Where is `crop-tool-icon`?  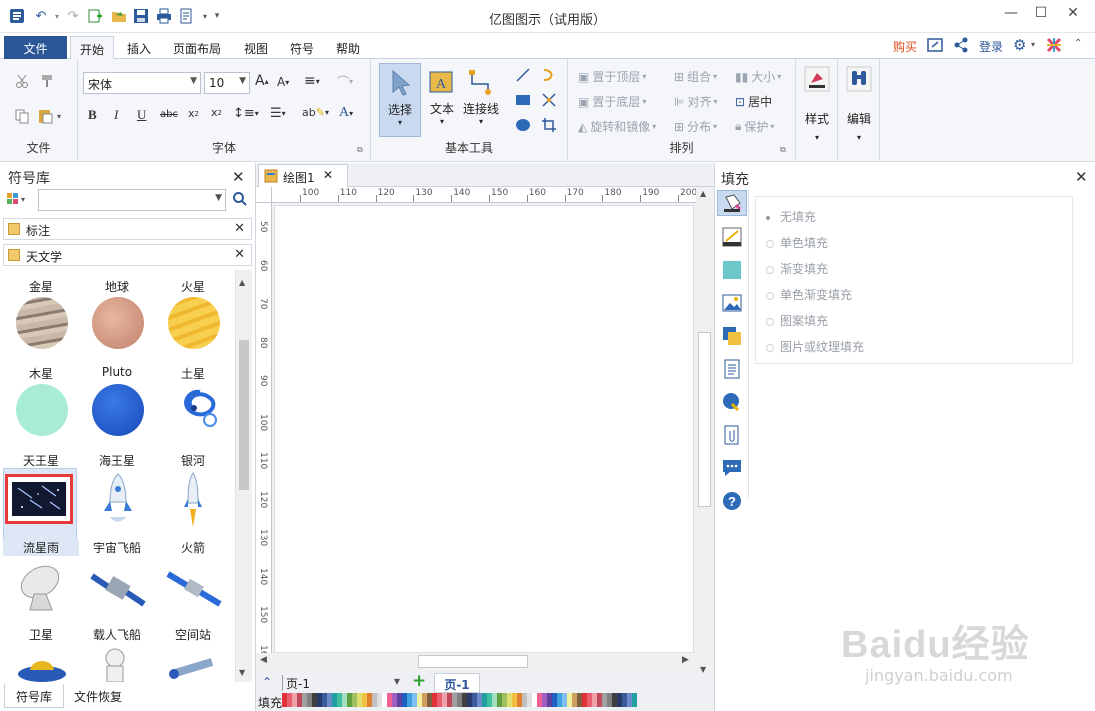
crop-tool-icon is located at coordinates (549, 125).